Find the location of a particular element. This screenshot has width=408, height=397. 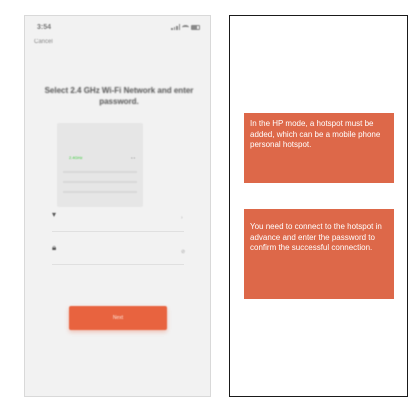

cancel-button: Cancel is located at coordinates (43, 42).